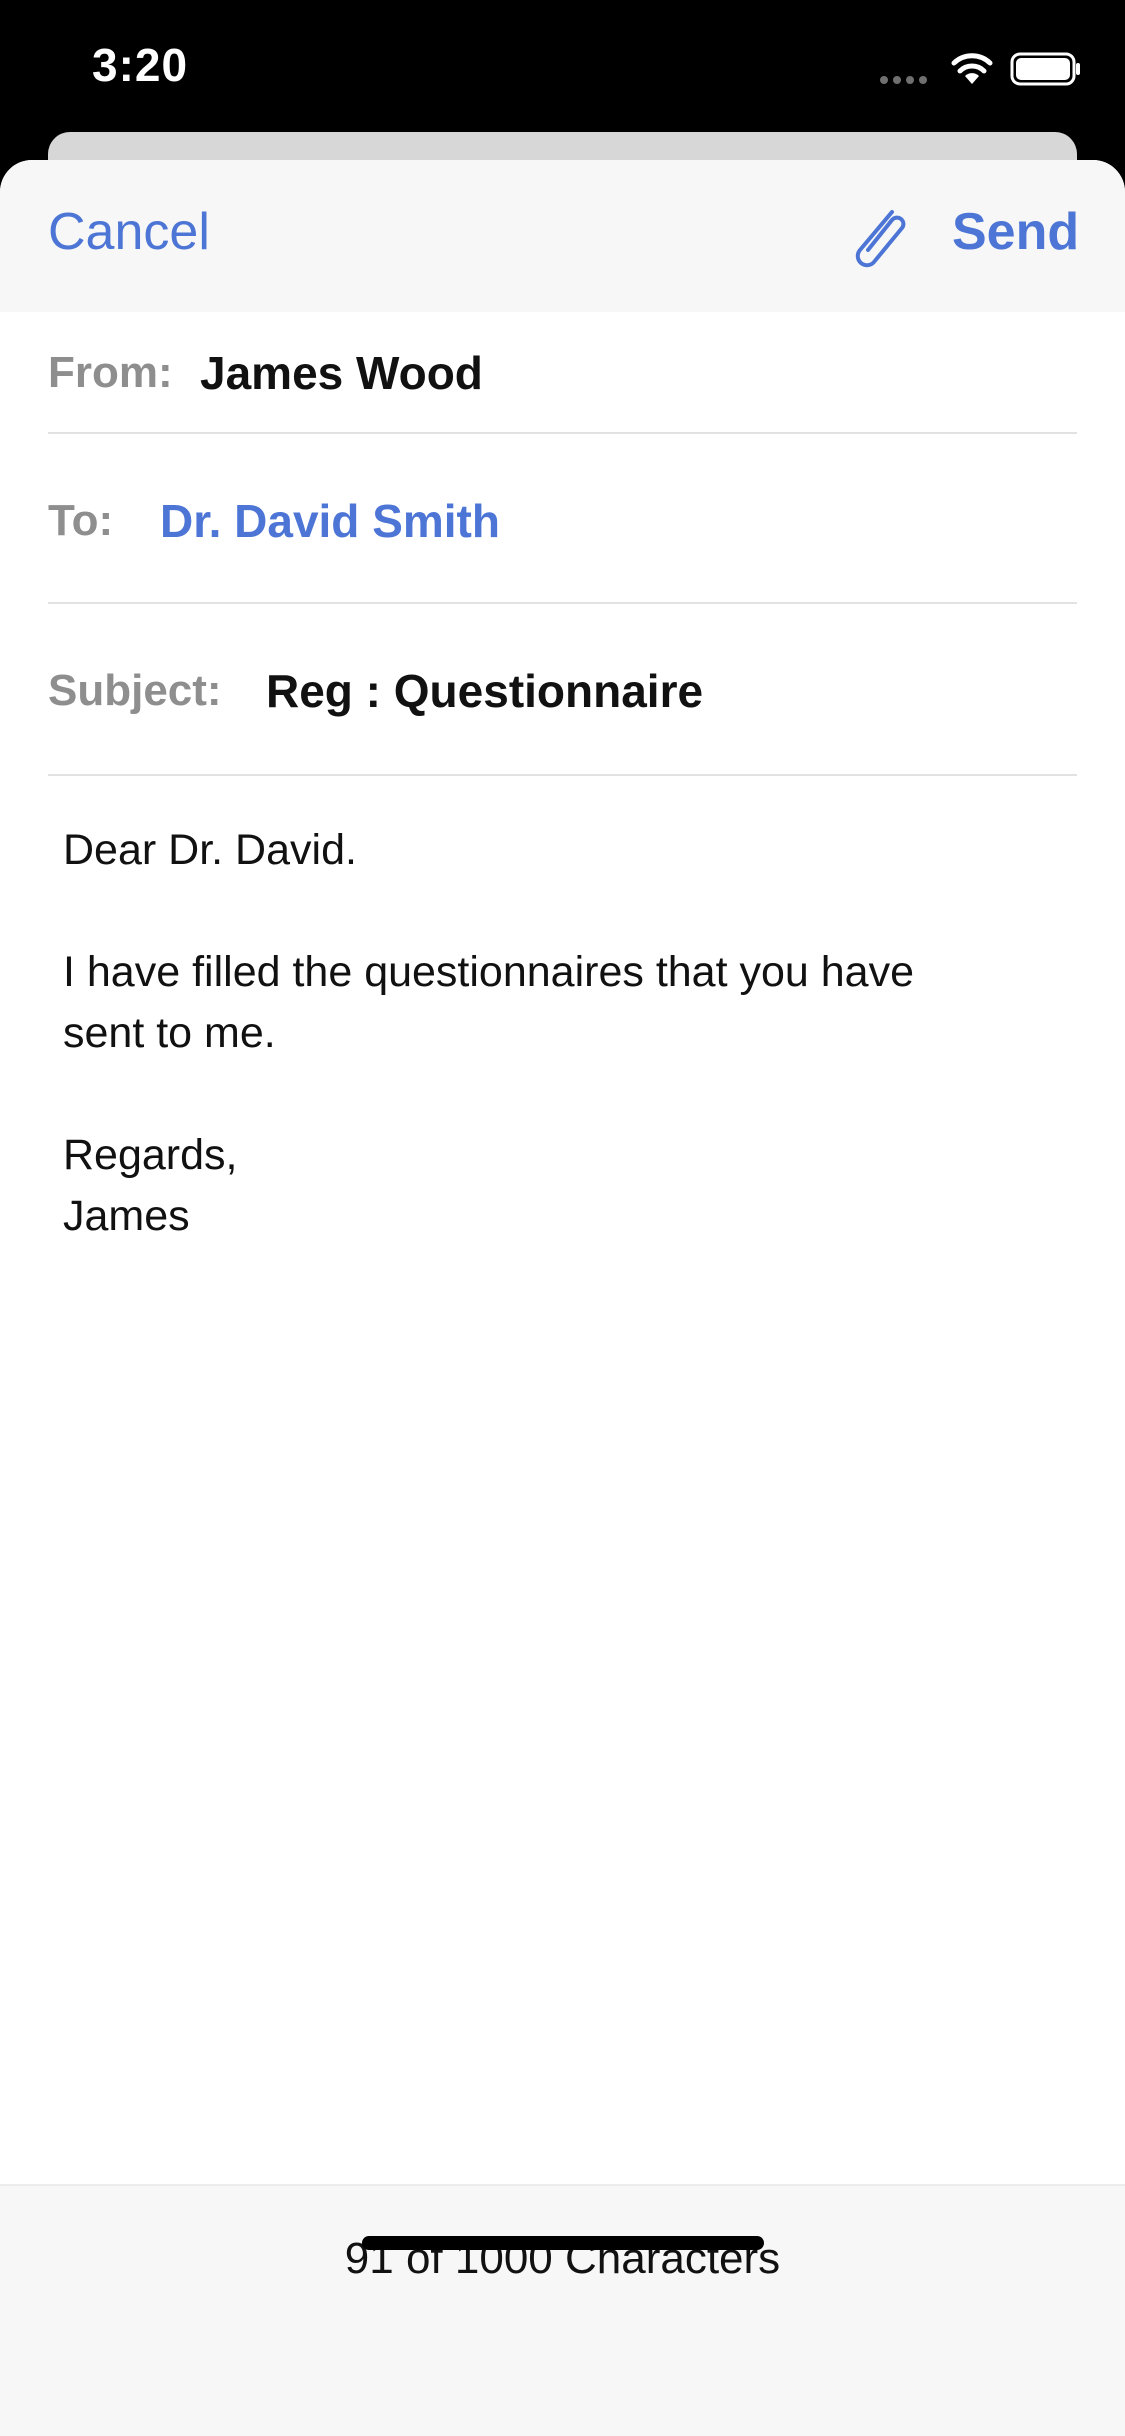 Image resolution: width=1125 pixels, height=2436 pixels. I want to click on recipient-chip: Dr. David Smith, so click(330, 521).